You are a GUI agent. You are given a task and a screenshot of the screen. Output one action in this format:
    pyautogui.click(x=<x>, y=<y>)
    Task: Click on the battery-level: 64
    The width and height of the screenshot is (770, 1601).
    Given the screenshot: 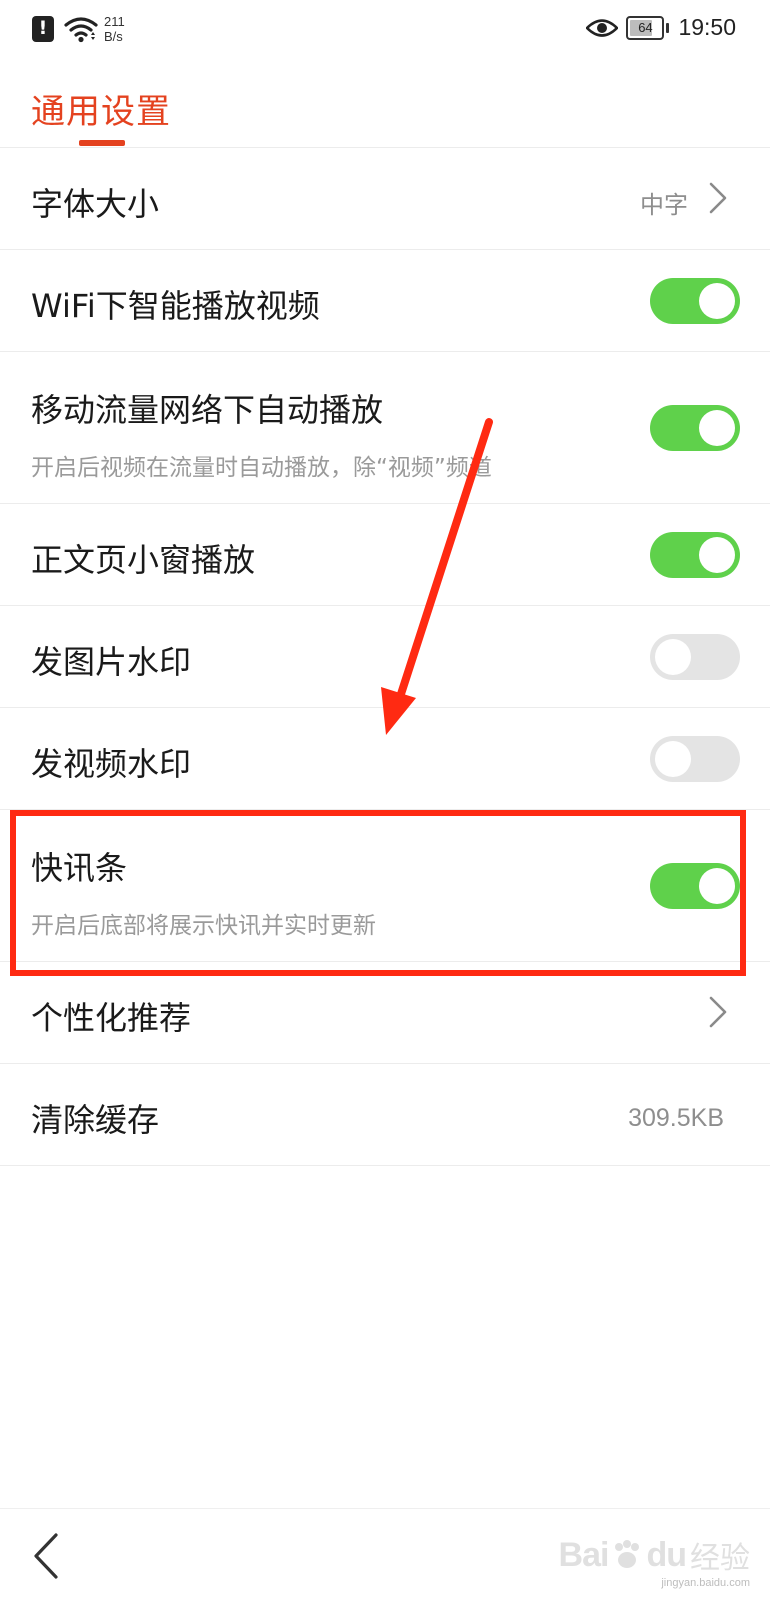 What is the action you would take?
    pyautogui.click(x=645, y=27)
    